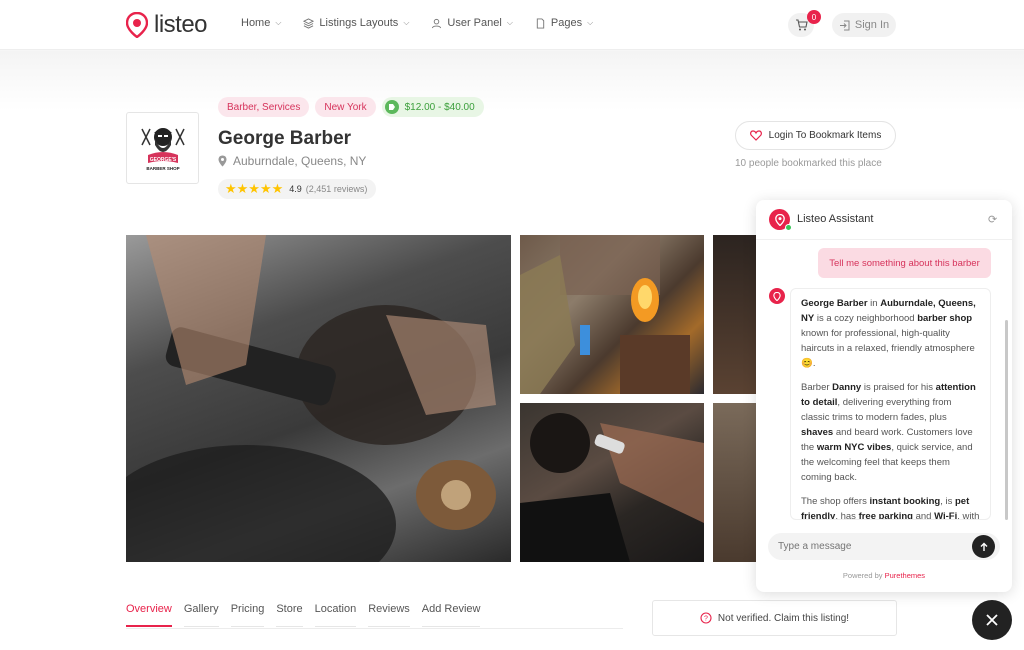 The width and height of the screenshot is (1024, 650). I want to click on listing-address: Auburndale, Queens, NY, so click(292, 161).